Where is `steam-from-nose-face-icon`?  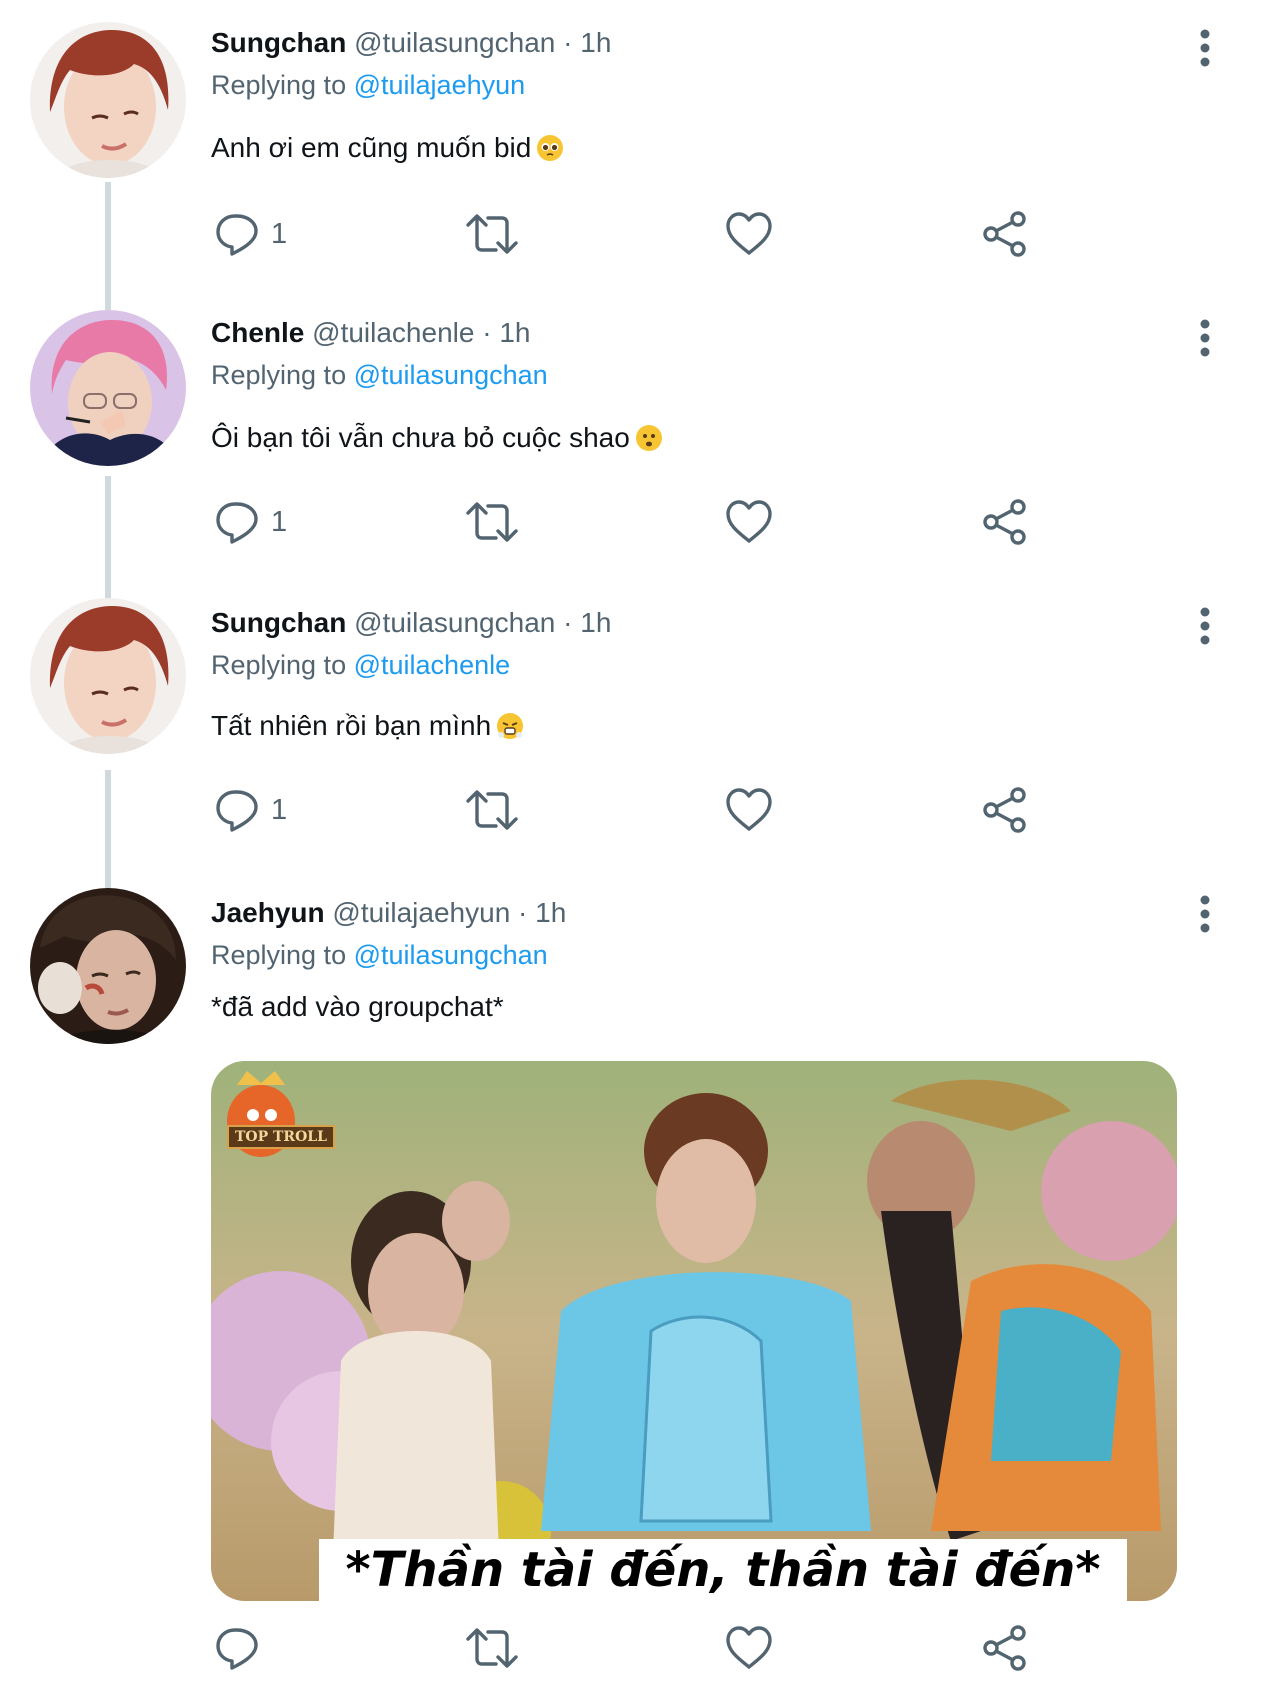 steam-from-nose-face-icon is located at coordinates (510, 726).